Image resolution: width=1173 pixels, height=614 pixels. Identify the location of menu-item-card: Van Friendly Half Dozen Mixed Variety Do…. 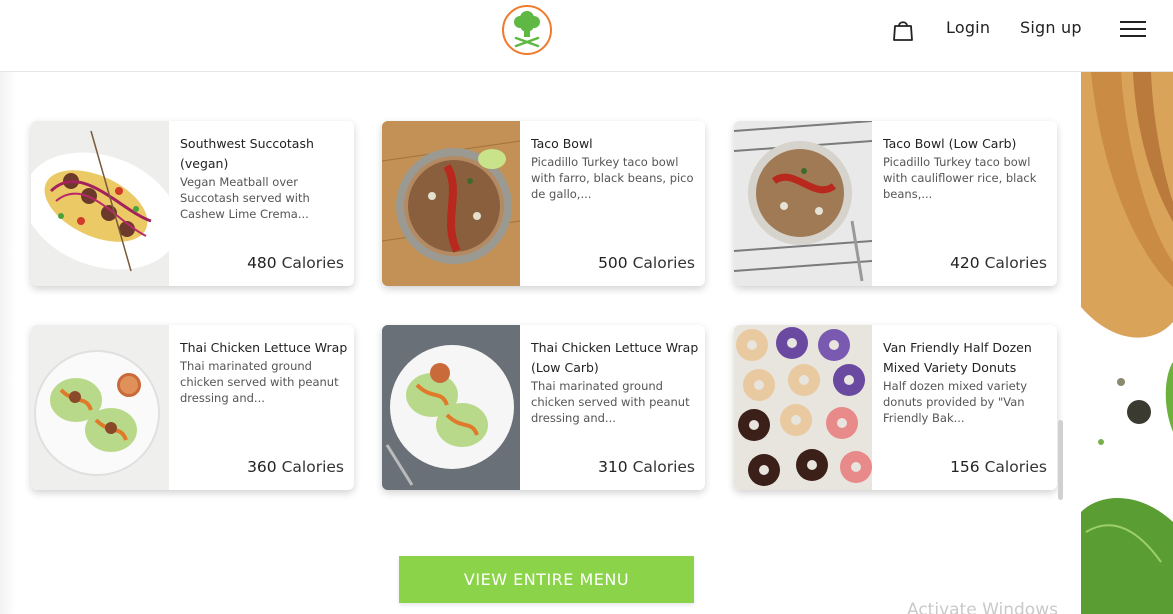
(895, 407).